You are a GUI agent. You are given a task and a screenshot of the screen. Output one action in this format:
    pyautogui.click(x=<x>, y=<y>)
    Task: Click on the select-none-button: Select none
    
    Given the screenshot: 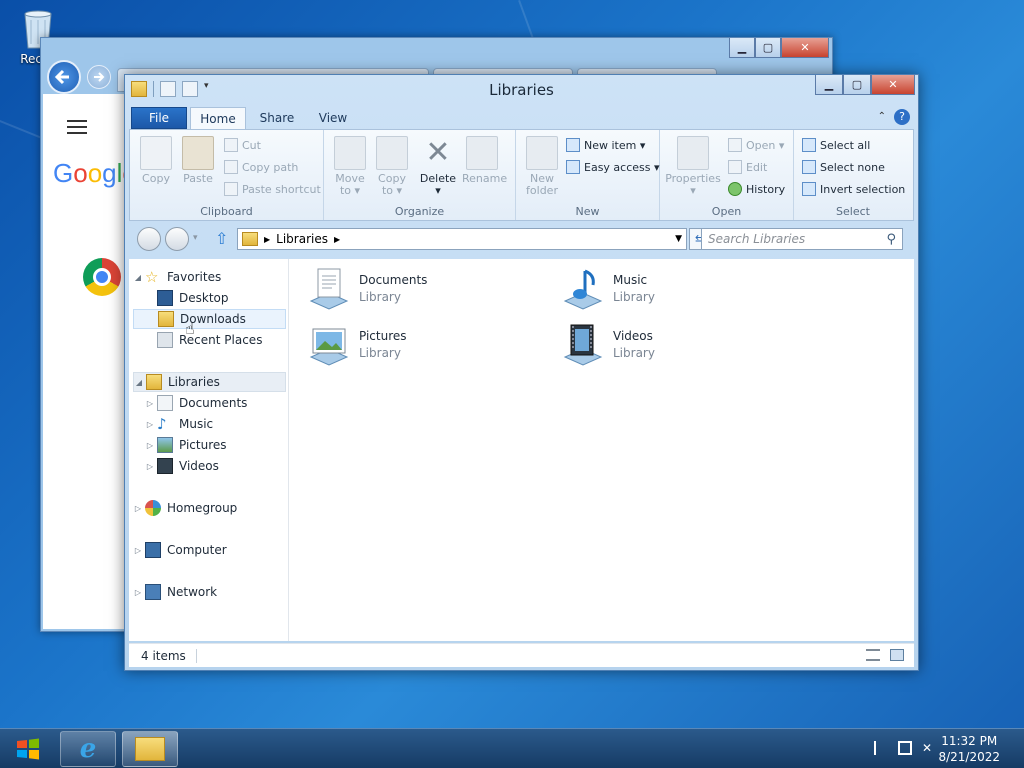 What is the action you would take?
    pyautogui.click(x=843, y=167)
    